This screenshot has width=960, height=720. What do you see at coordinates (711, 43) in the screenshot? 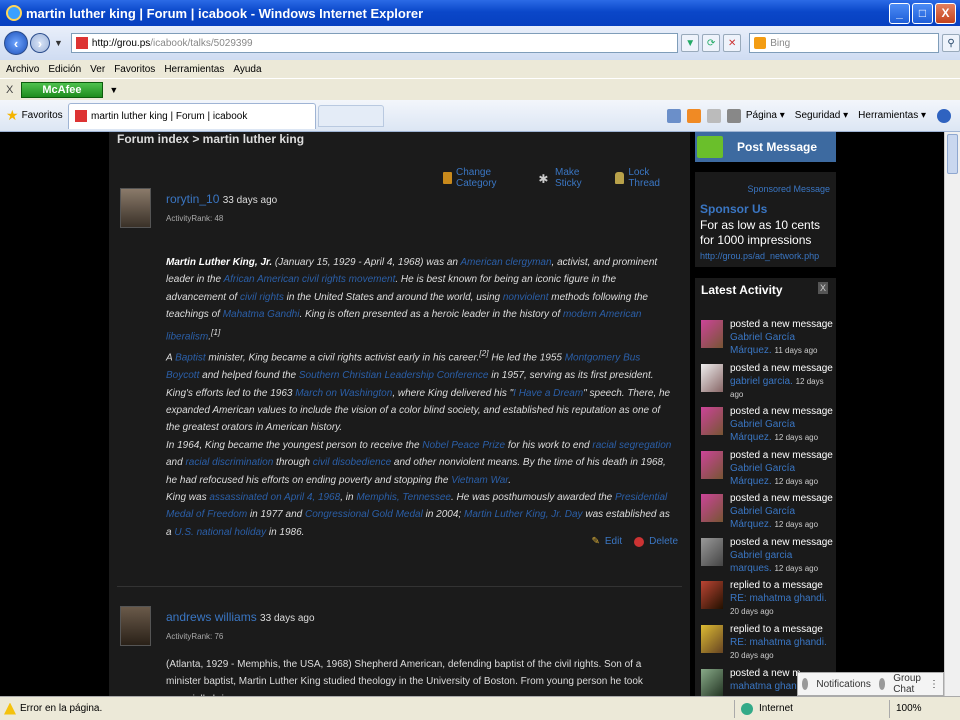
I see `refresh-icon: ⟳` at bounding box center [711, 43].